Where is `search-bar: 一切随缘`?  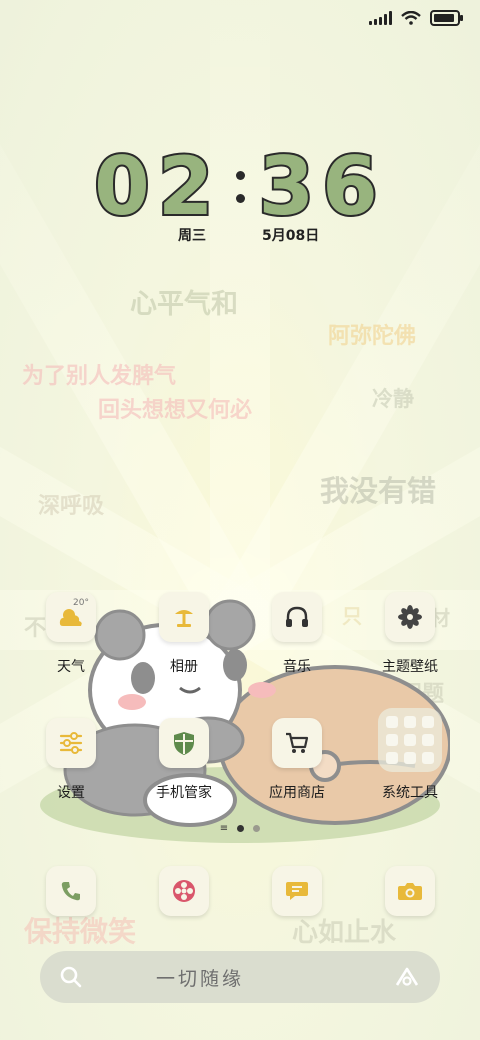 search-bar: 一切随缘 is located at coordinates (240, 977).